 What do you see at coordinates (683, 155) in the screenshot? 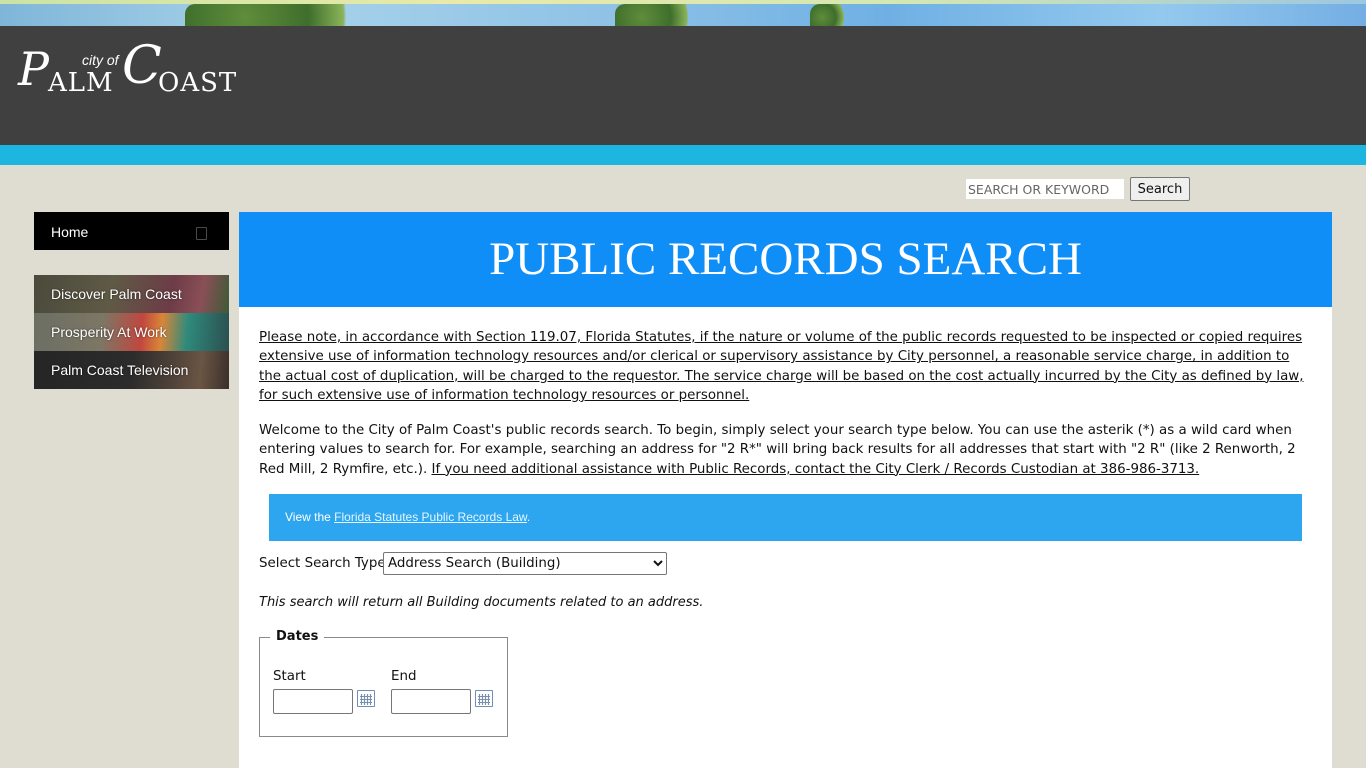
I see `header-accent-band` at bounding box center [683, 155].